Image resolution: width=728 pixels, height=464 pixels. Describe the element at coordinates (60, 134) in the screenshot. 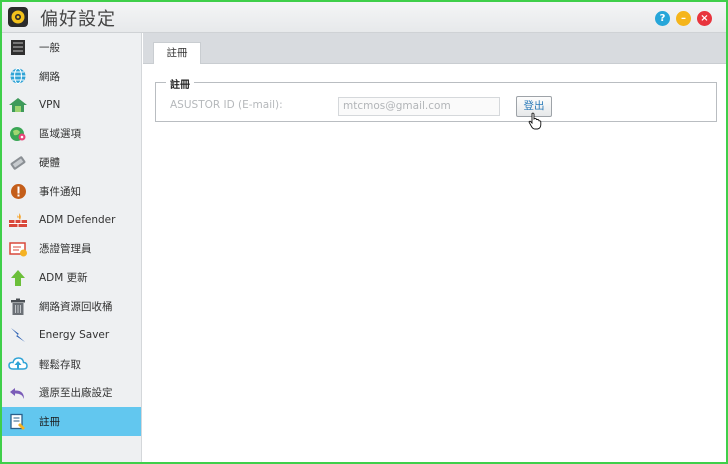

I see `sidebar-item-label: 區域選項` at that location.